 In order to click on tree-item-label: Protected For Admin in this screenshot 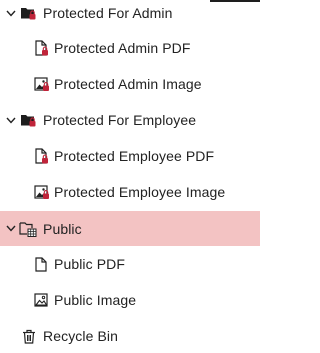, I will do `click(108, 13)`.